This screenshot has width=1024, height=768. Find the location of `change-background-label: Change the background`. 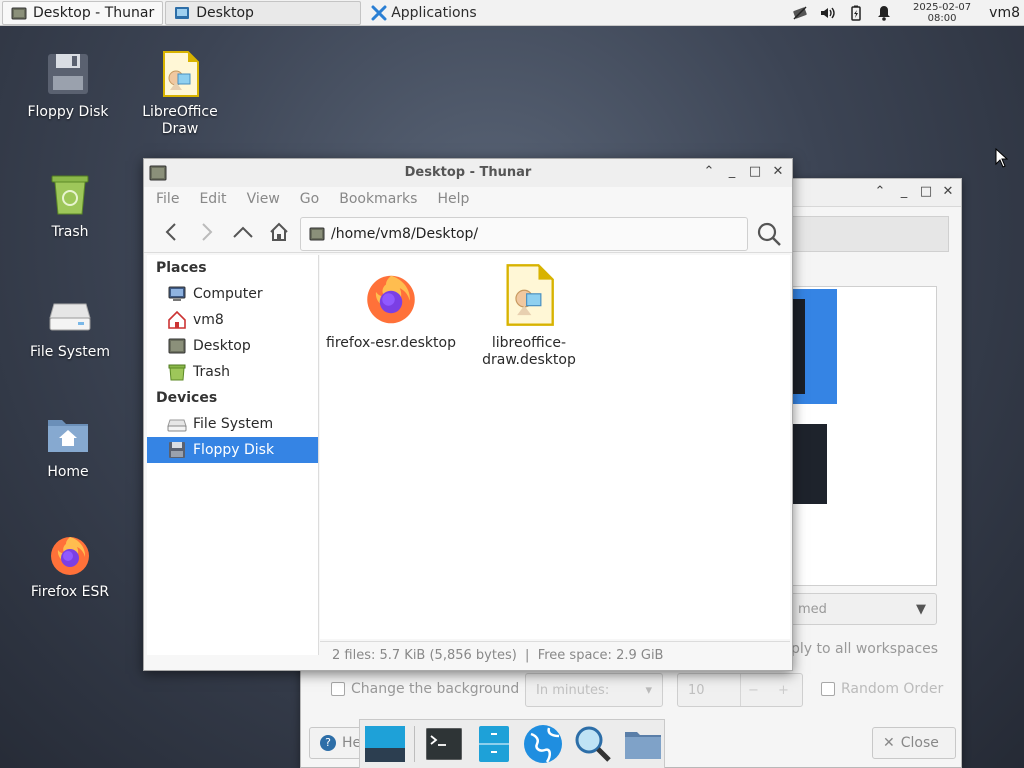

change-background-label: Change the background is located at coordinates (435, 689).